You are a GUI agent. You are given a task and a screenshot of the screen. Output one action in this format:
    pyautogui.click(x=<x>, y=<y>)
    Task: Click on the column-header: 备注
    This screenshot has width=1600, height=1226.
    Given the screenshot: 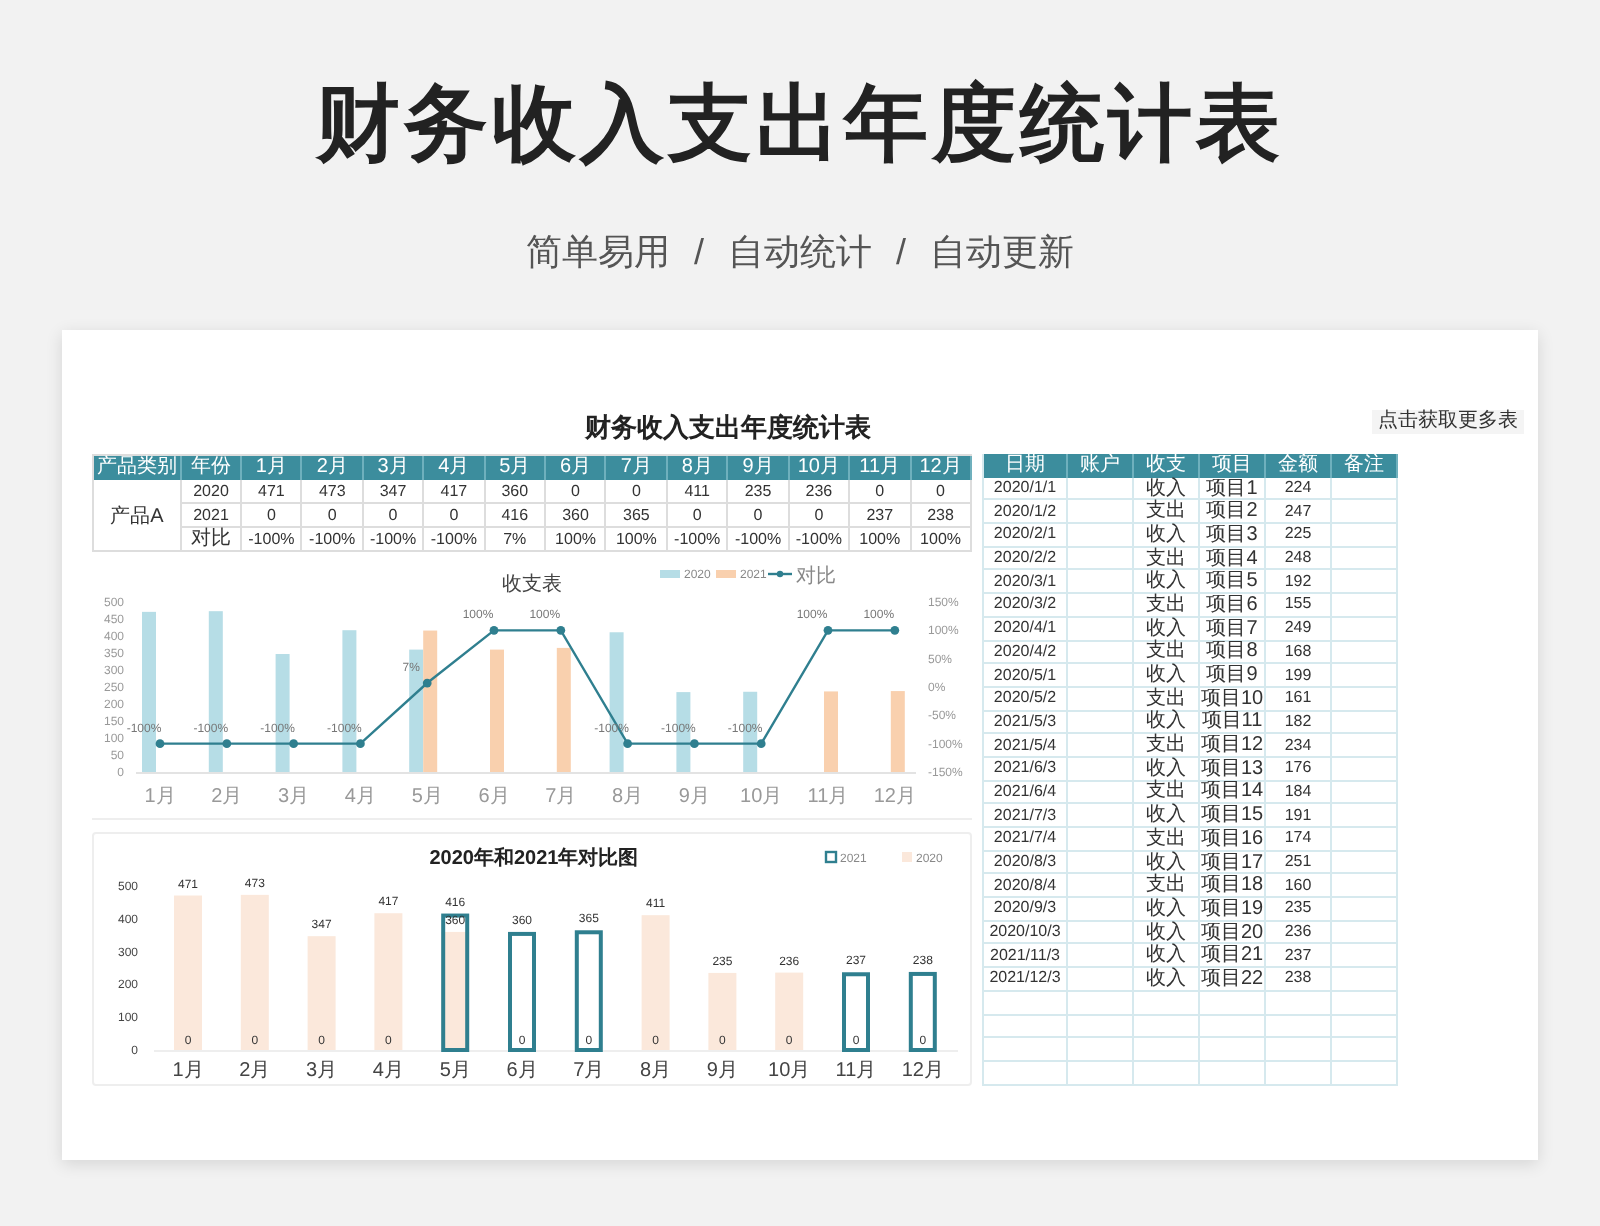 What is the action you would take?
    pyautogui.click(x=1365, y=466)
    